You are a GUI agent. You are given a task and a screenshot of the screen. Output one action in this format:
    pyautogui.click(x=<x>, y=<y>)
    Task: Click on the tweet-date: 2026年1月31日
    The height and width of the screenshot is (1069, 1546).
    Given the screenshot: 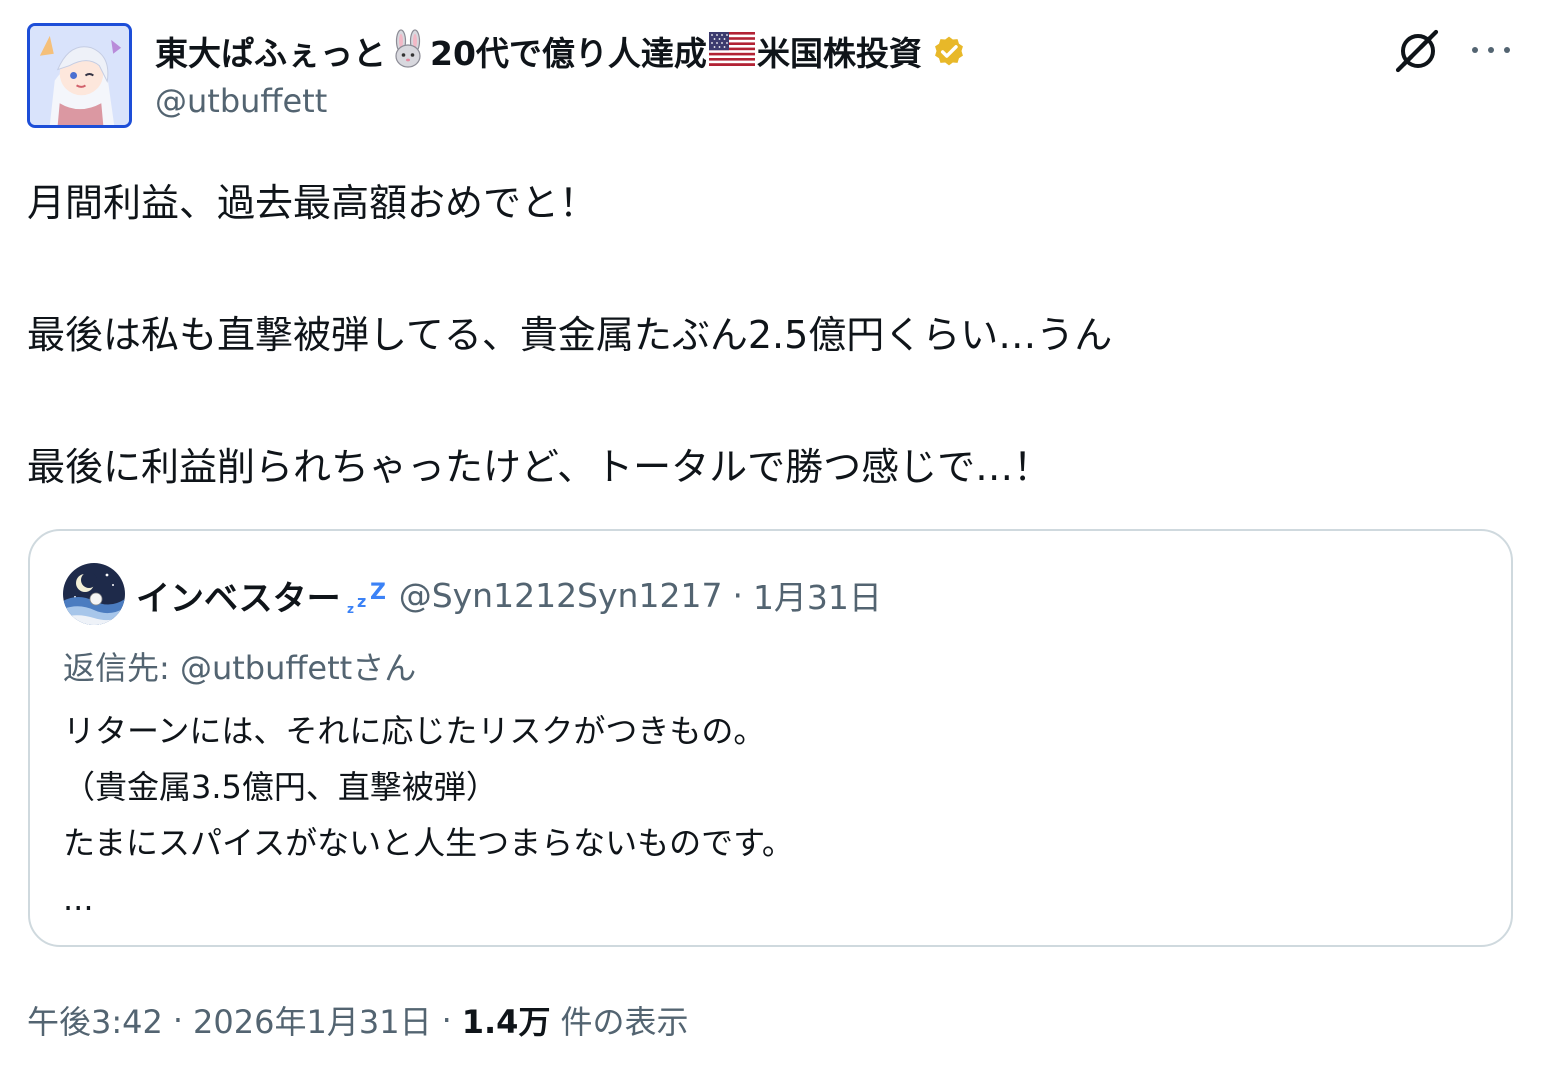 What is the action you would take?
    pyautogui.click(x=312, y=1020)
    